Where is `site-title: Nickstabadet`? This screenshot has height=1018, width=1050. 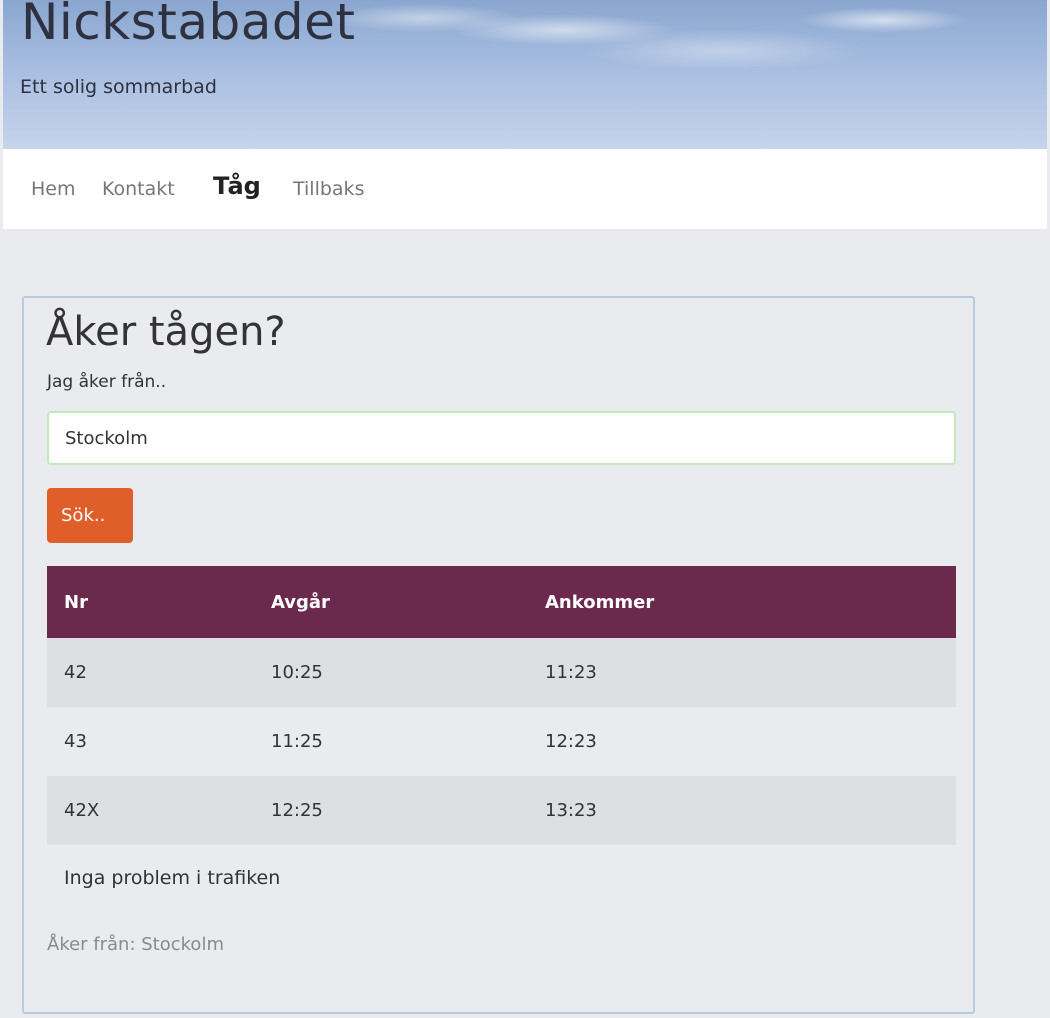
site-title: Nickstabadet is located at coordinates (188, 25).